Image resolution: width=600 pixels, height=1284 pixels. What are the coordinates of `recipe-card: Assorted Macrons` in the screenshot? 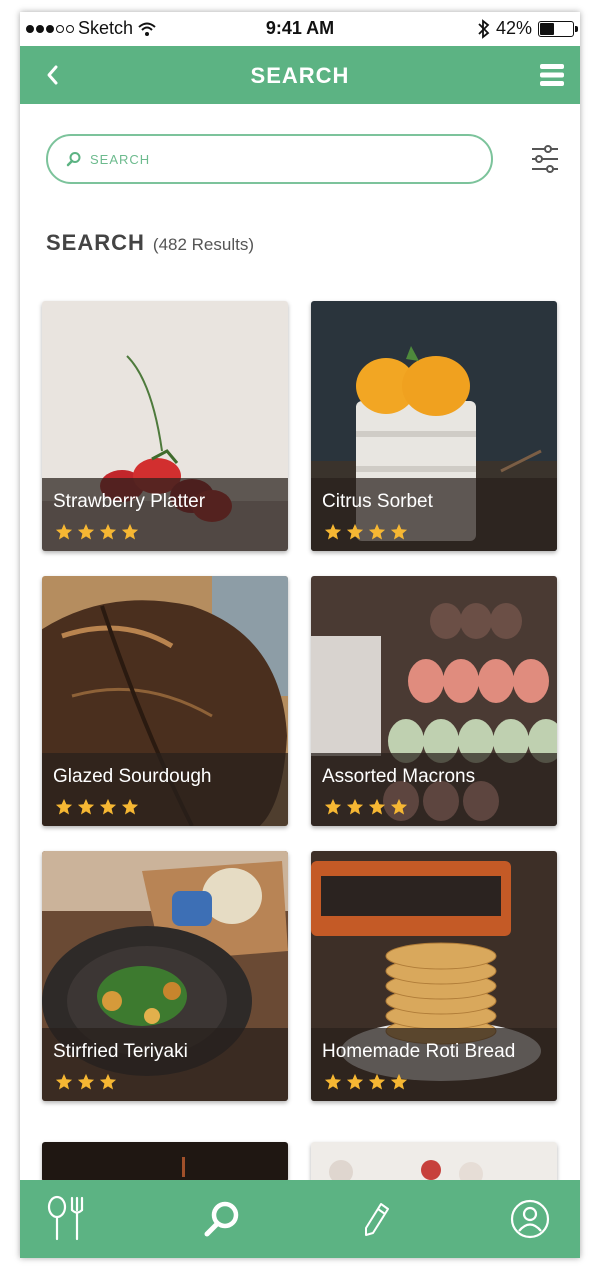 It's located at (434, 701).